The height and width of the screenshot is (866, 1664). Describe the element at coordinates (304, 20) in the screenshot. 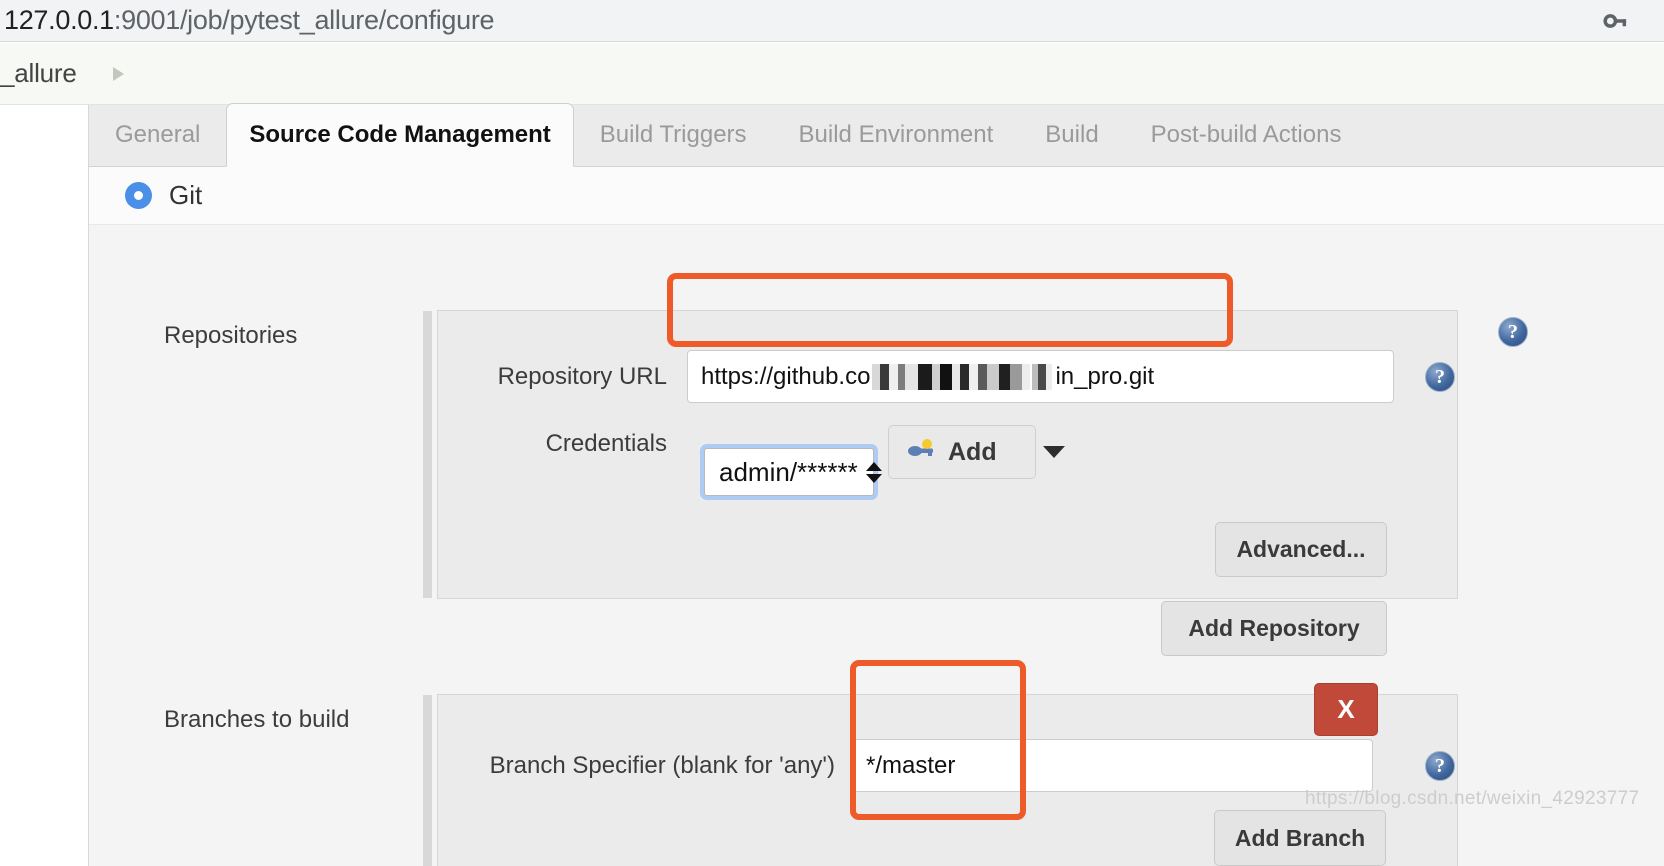

I see `url-path: :9001/job/pytest_allure/configure` at that location.